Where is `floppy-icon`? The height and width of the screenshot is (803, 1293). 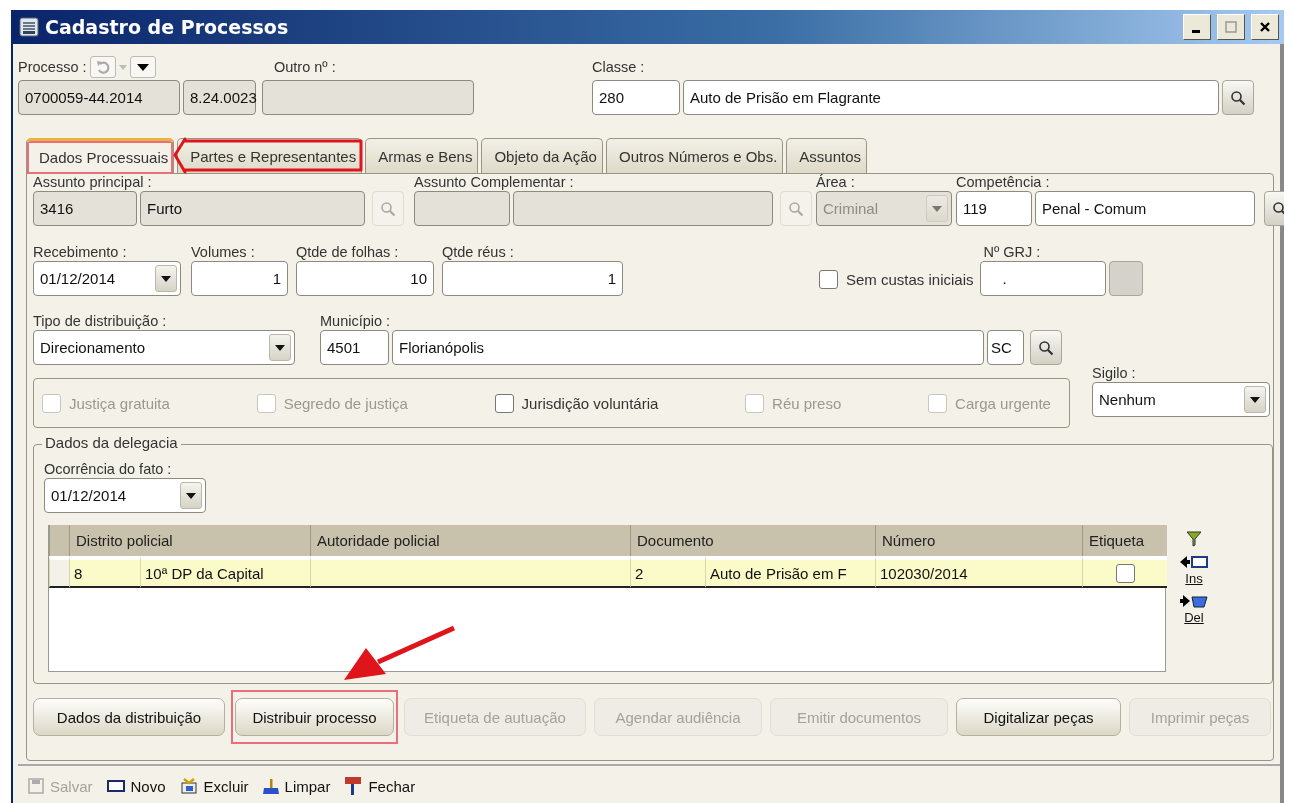
floppy-icon is located at coordinates (36, 786).